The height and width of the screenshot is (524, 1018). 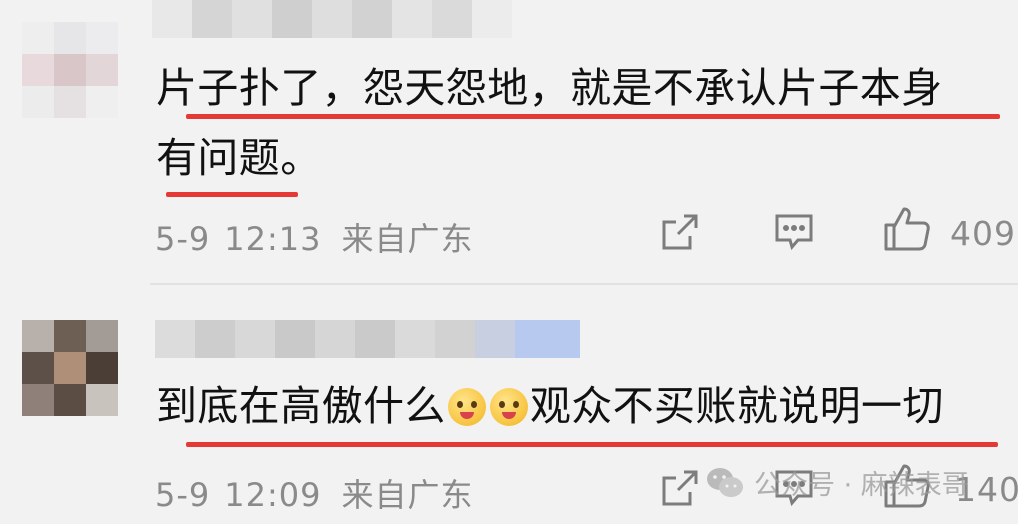 I want to click on comment-text: 到底在高傲什么, so click(x=301, y=406).